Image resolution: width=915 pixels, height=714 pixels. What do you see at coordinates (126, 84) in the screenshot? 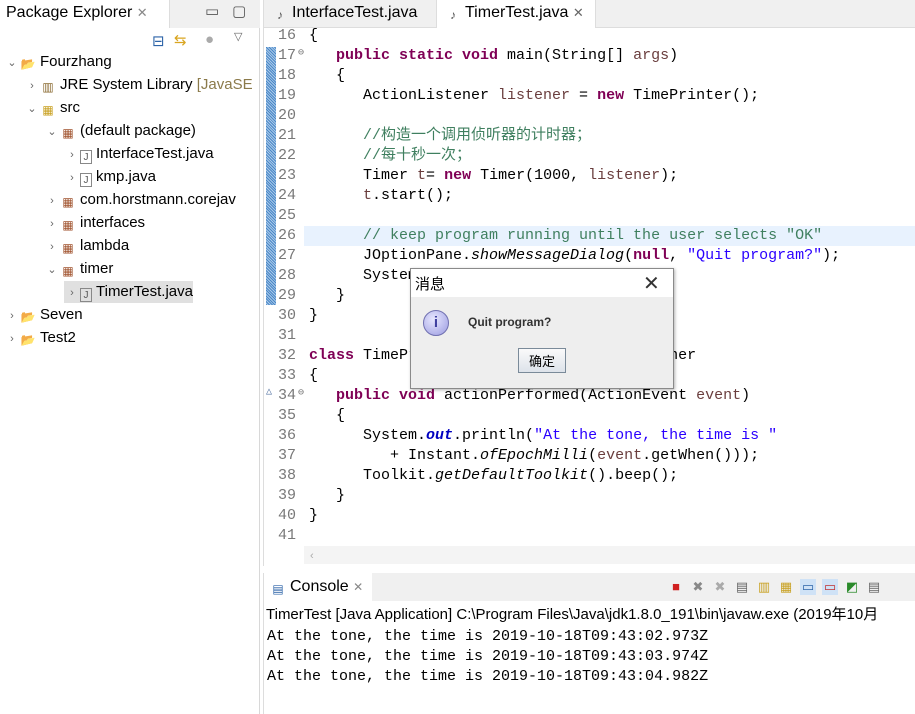
I see `tree-item-label: JRE System Library` at bounding box center [126, 84].